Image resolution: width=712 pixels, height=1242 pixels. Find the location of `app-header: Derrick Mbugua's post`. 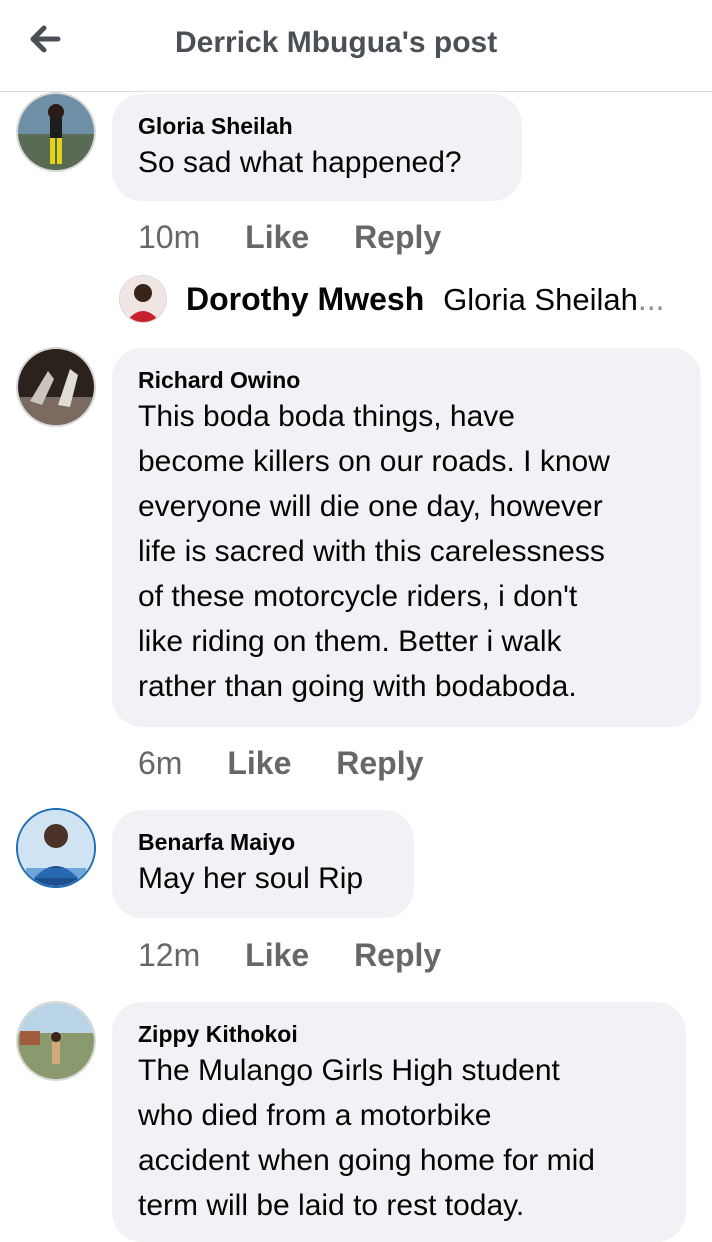

app-header: Derrick Mbugua's post is located at coordinates (356, 46).